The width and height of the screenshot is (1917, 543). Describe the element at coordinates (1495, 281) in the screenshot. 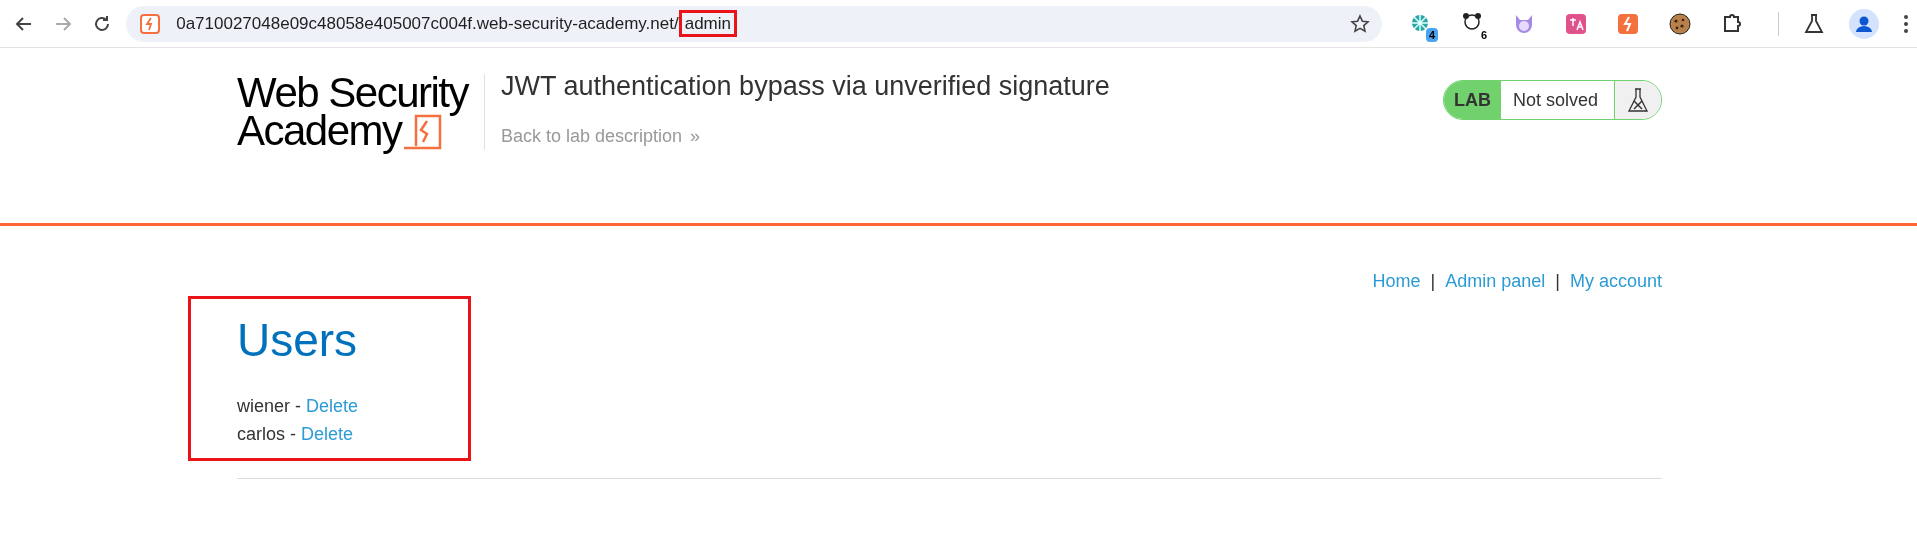

I see `nav-link: Admin panel` at that location.